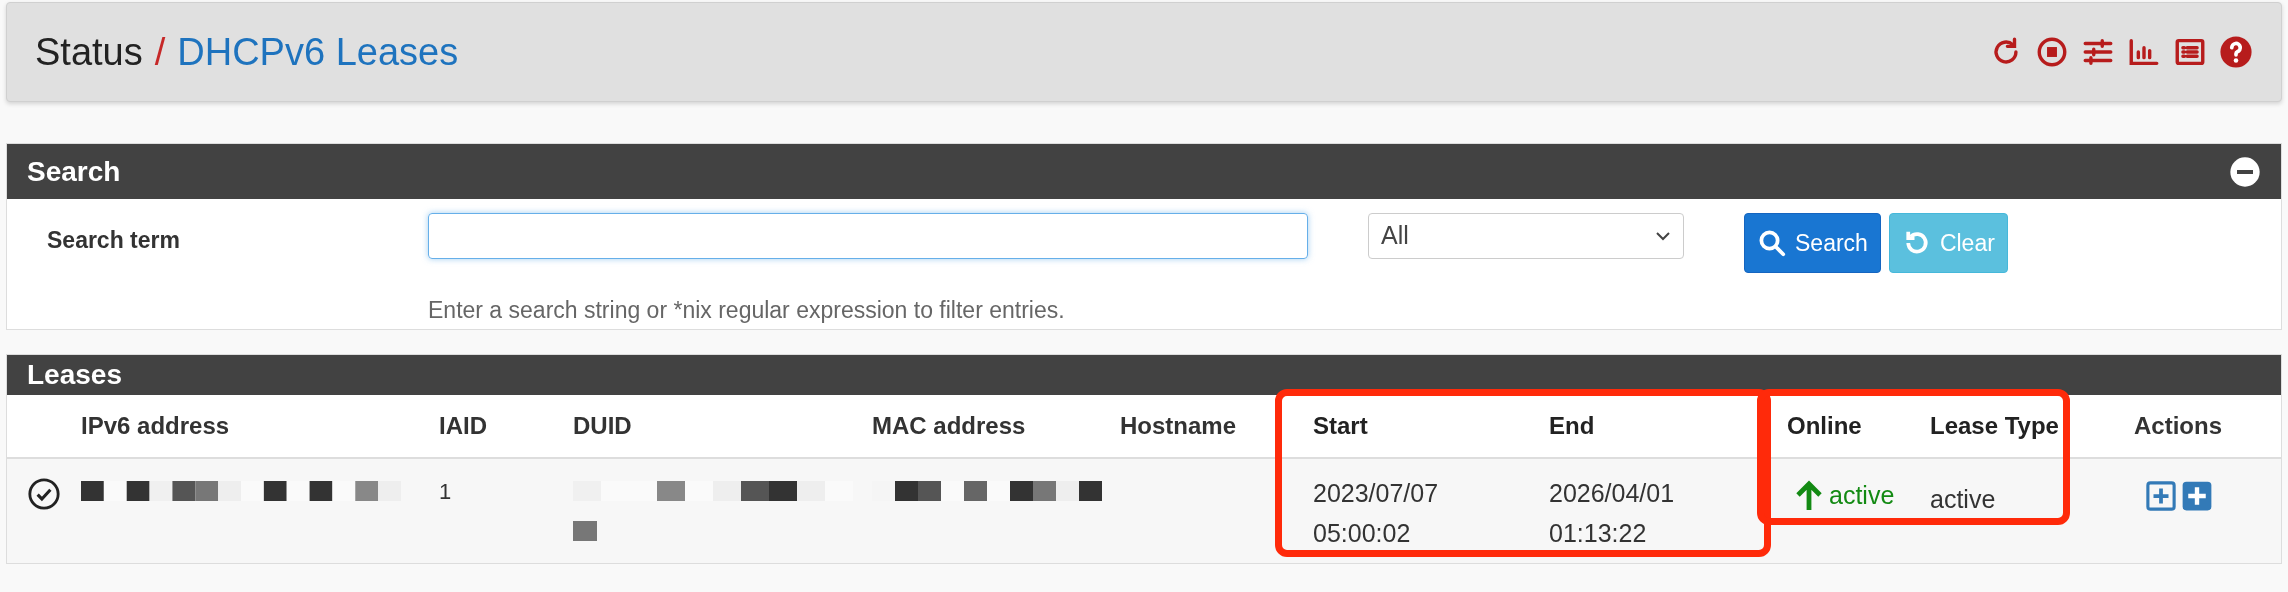 This screenshot has height=592, width=2288. Describe the element at coordinates (1772, 243) in the screenshot. I see `search-icon` at that location.